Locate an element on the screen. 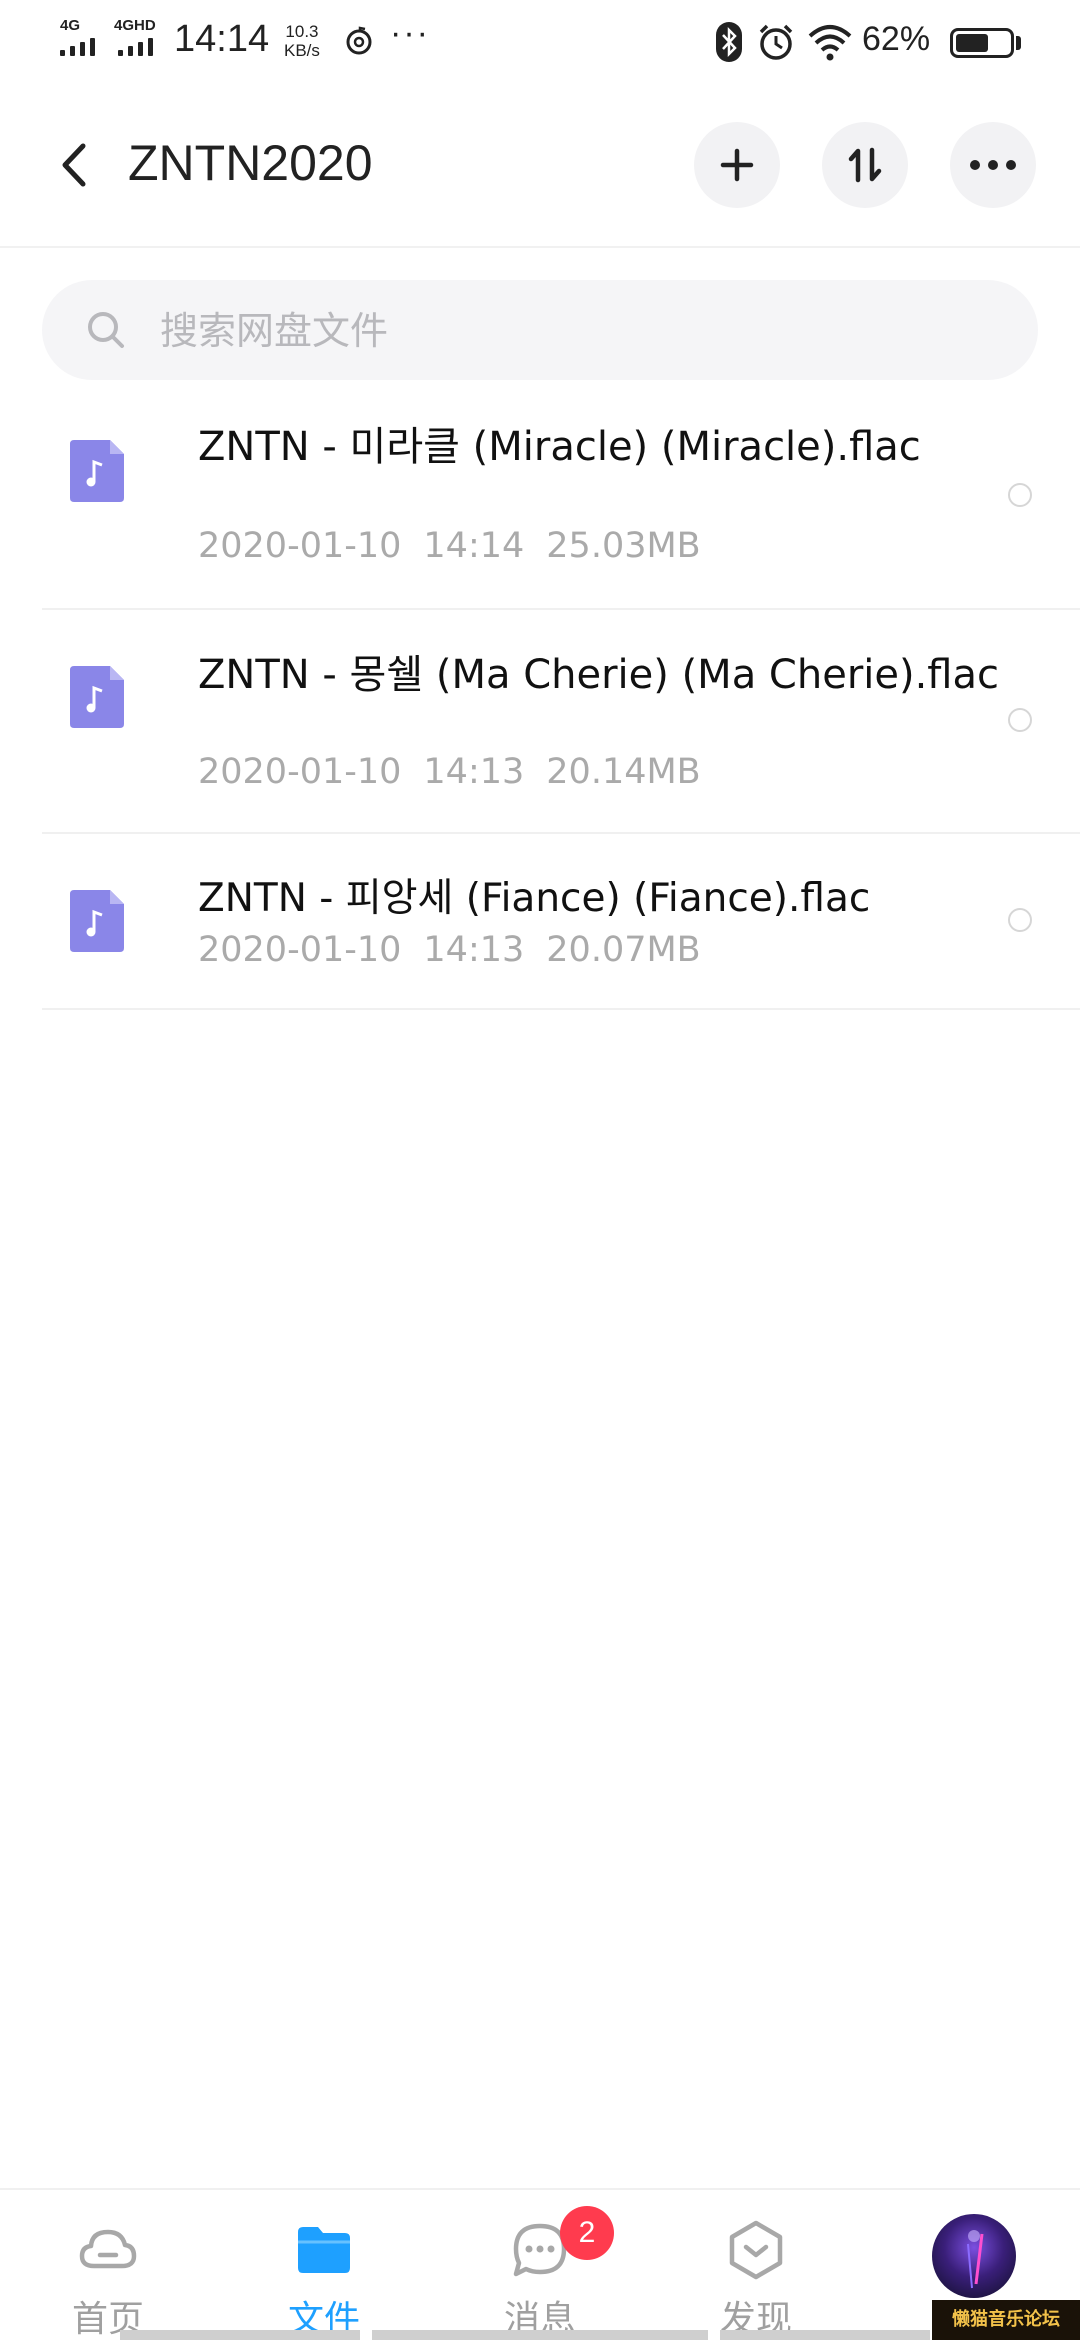  sort-icon is located at coordinates (865, 165).